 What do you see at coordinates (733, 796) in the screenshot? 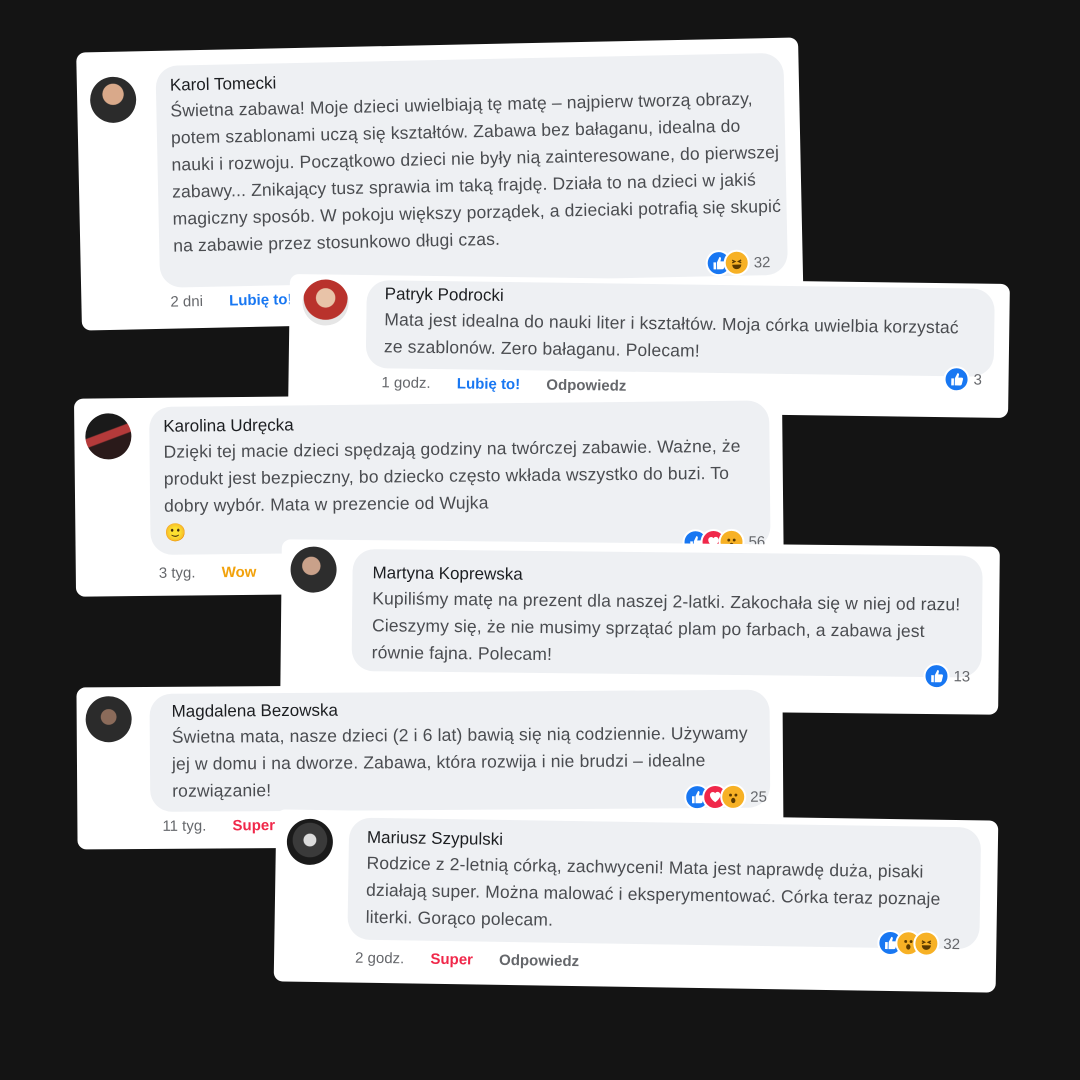
I see `wow-reaction-icon` at bounding box center [733, 796].